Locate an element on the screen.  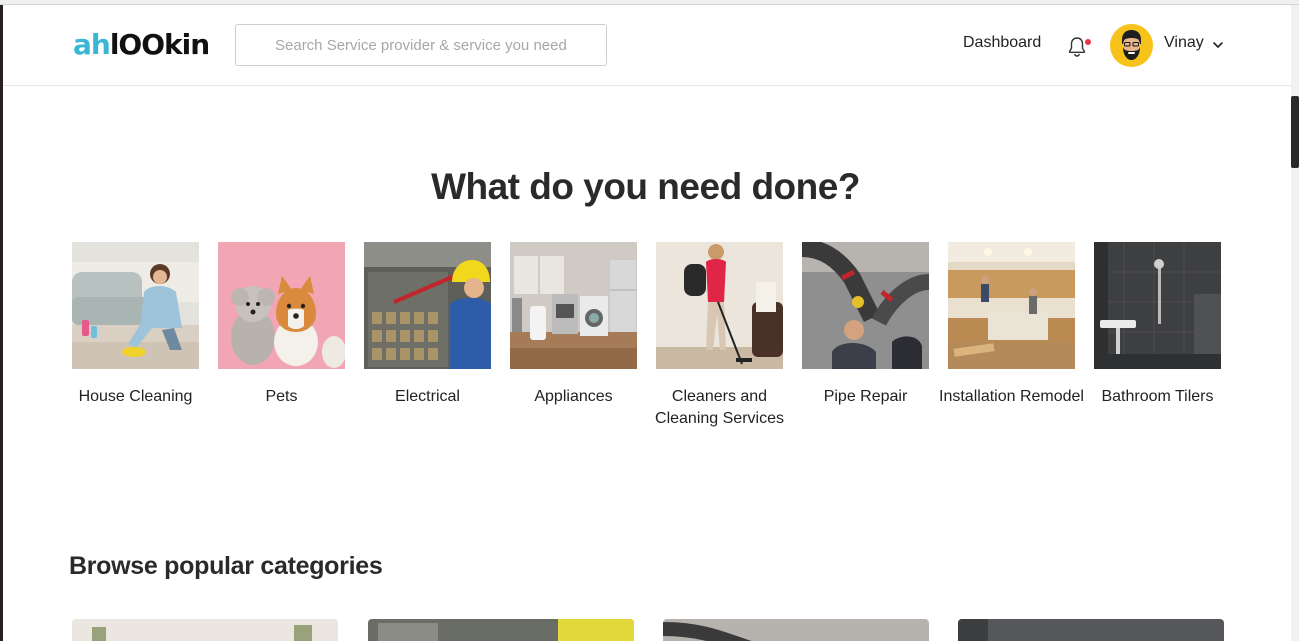
bathroom-image is located at coordinates (1157, 305).